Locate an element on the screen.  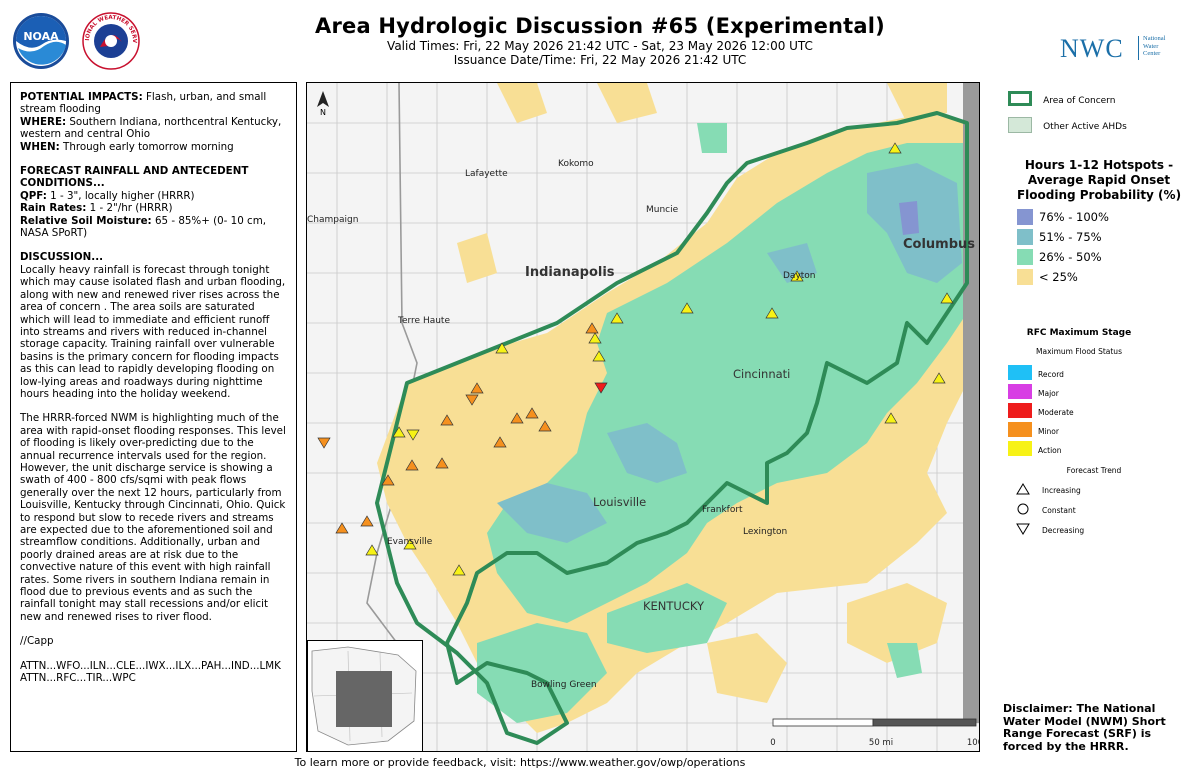
nwc-logo-small: National Water Center is located at coordinates (1160, 46).